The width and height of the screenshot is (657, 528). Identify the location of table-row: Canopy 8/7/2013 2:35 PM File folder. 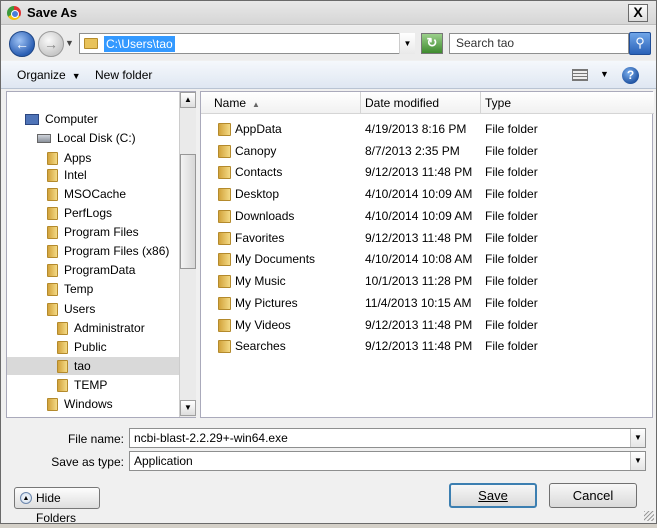
(427, 151).